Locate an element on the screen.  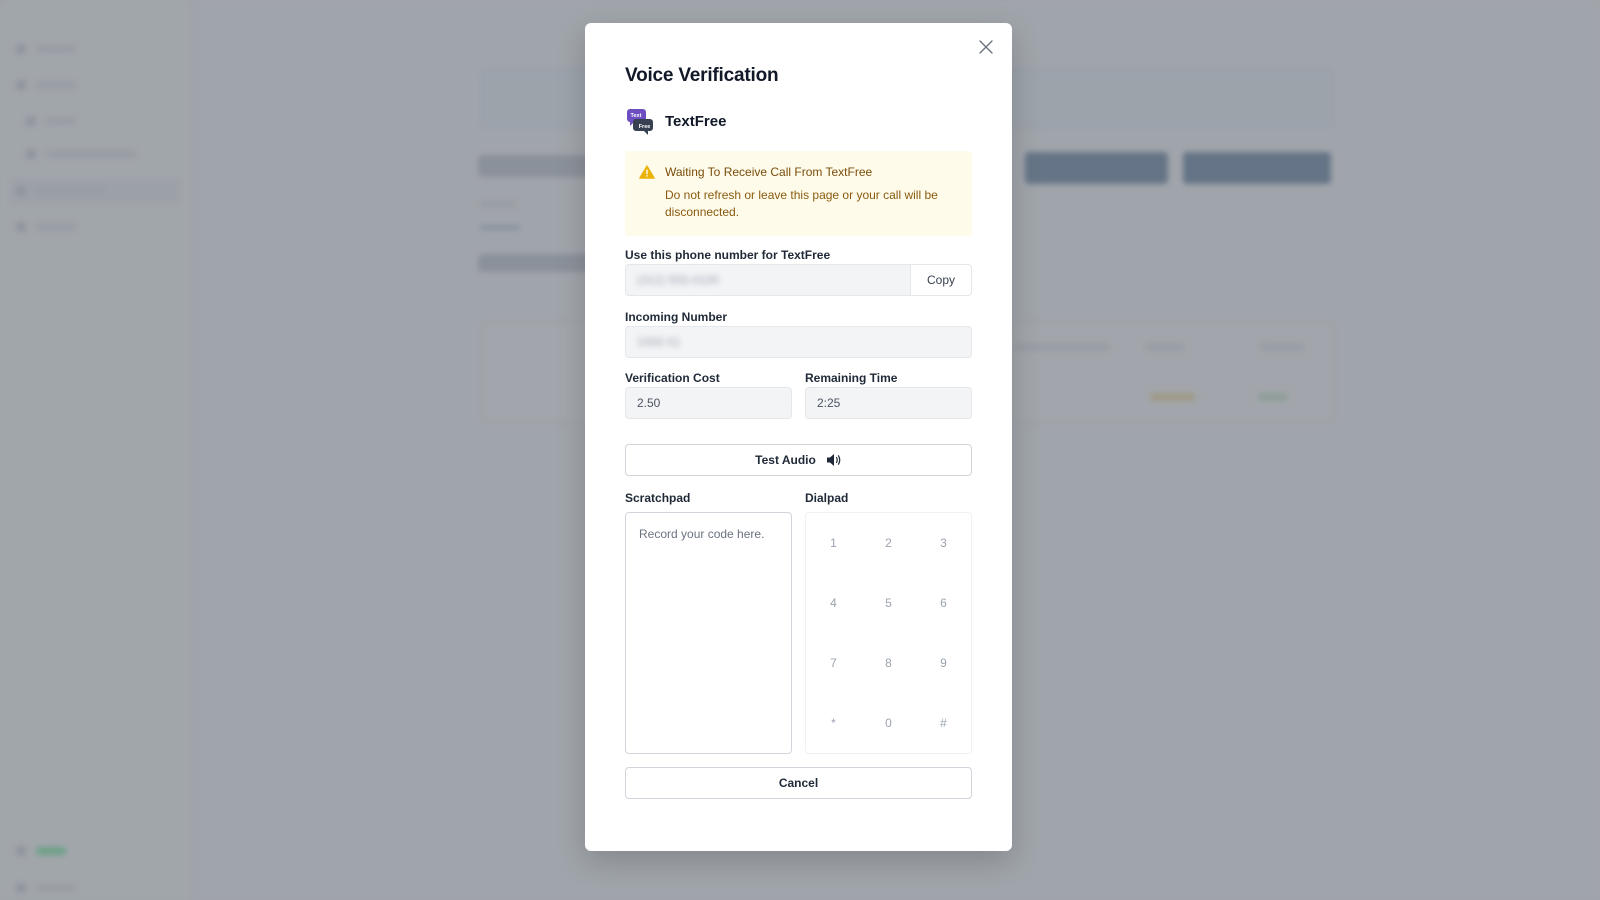
provider-header: Text Free TextFree is located at coordinates (675, 121).